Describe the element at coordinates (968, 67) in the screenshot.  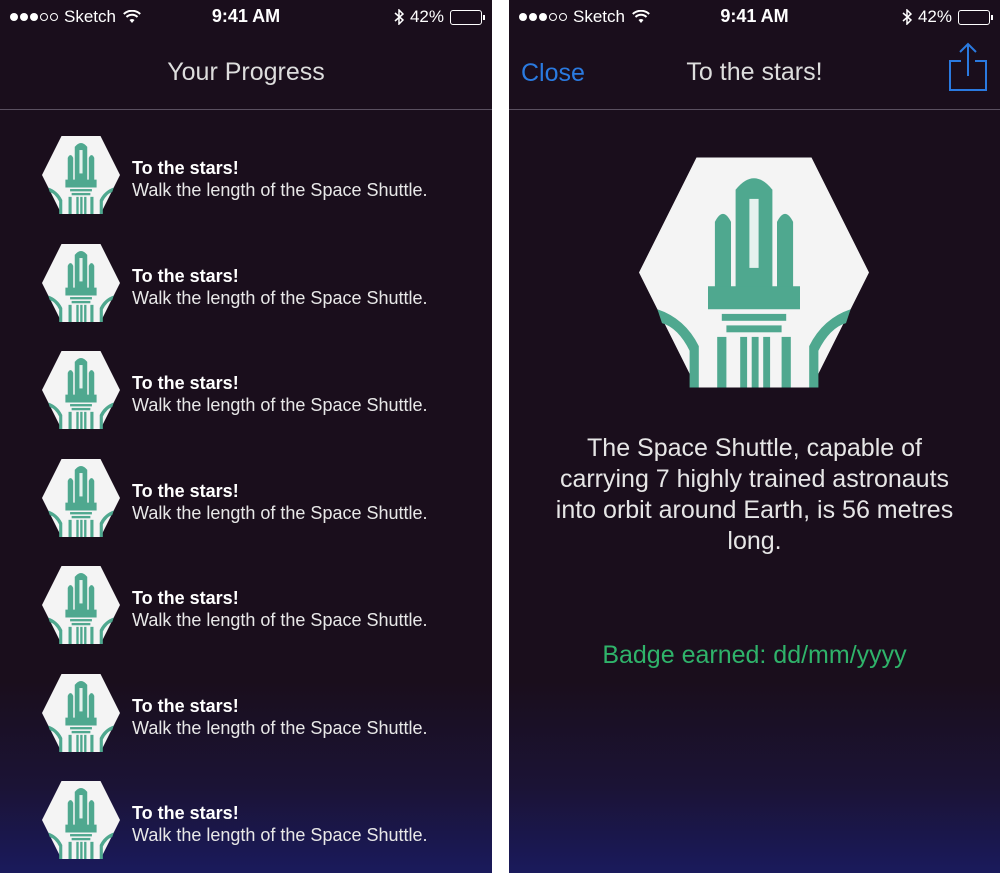
I see `share-icon` at that location.